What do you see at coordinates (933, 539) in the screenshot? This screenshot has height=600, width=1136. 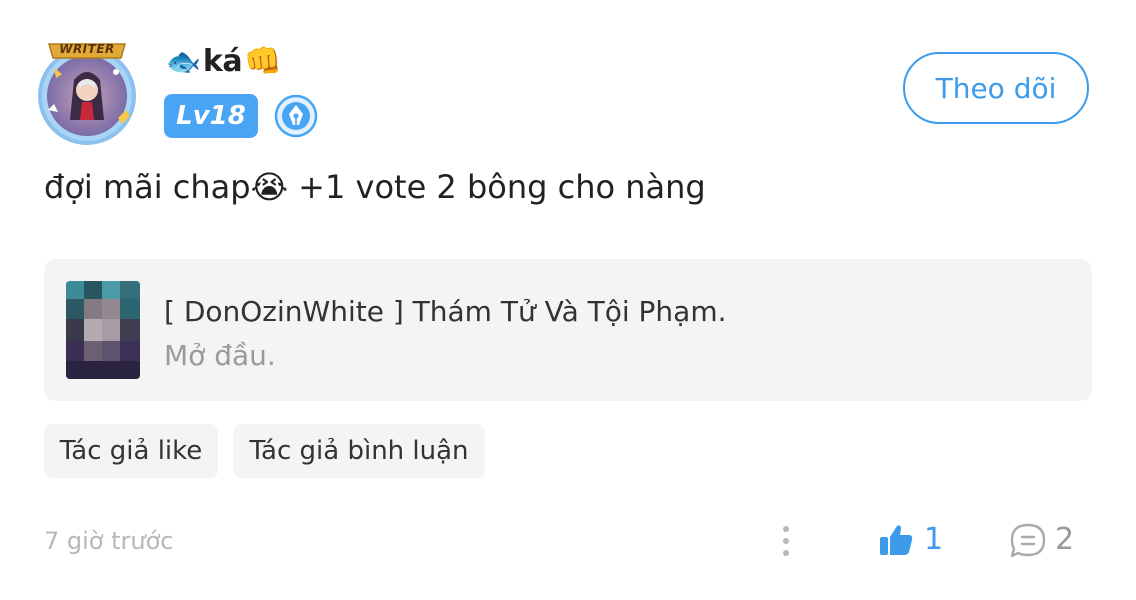 I see `like-count: 1` at bounding box center [933, 539].